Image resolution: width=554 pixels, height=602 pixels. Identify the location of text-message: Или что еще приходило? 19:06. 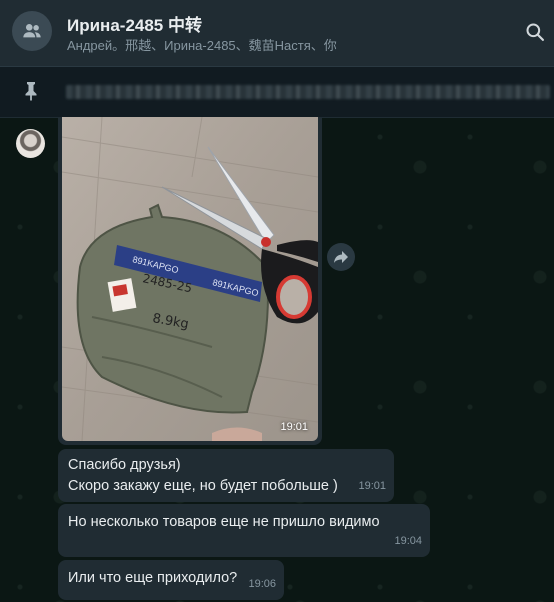
(171, 580).